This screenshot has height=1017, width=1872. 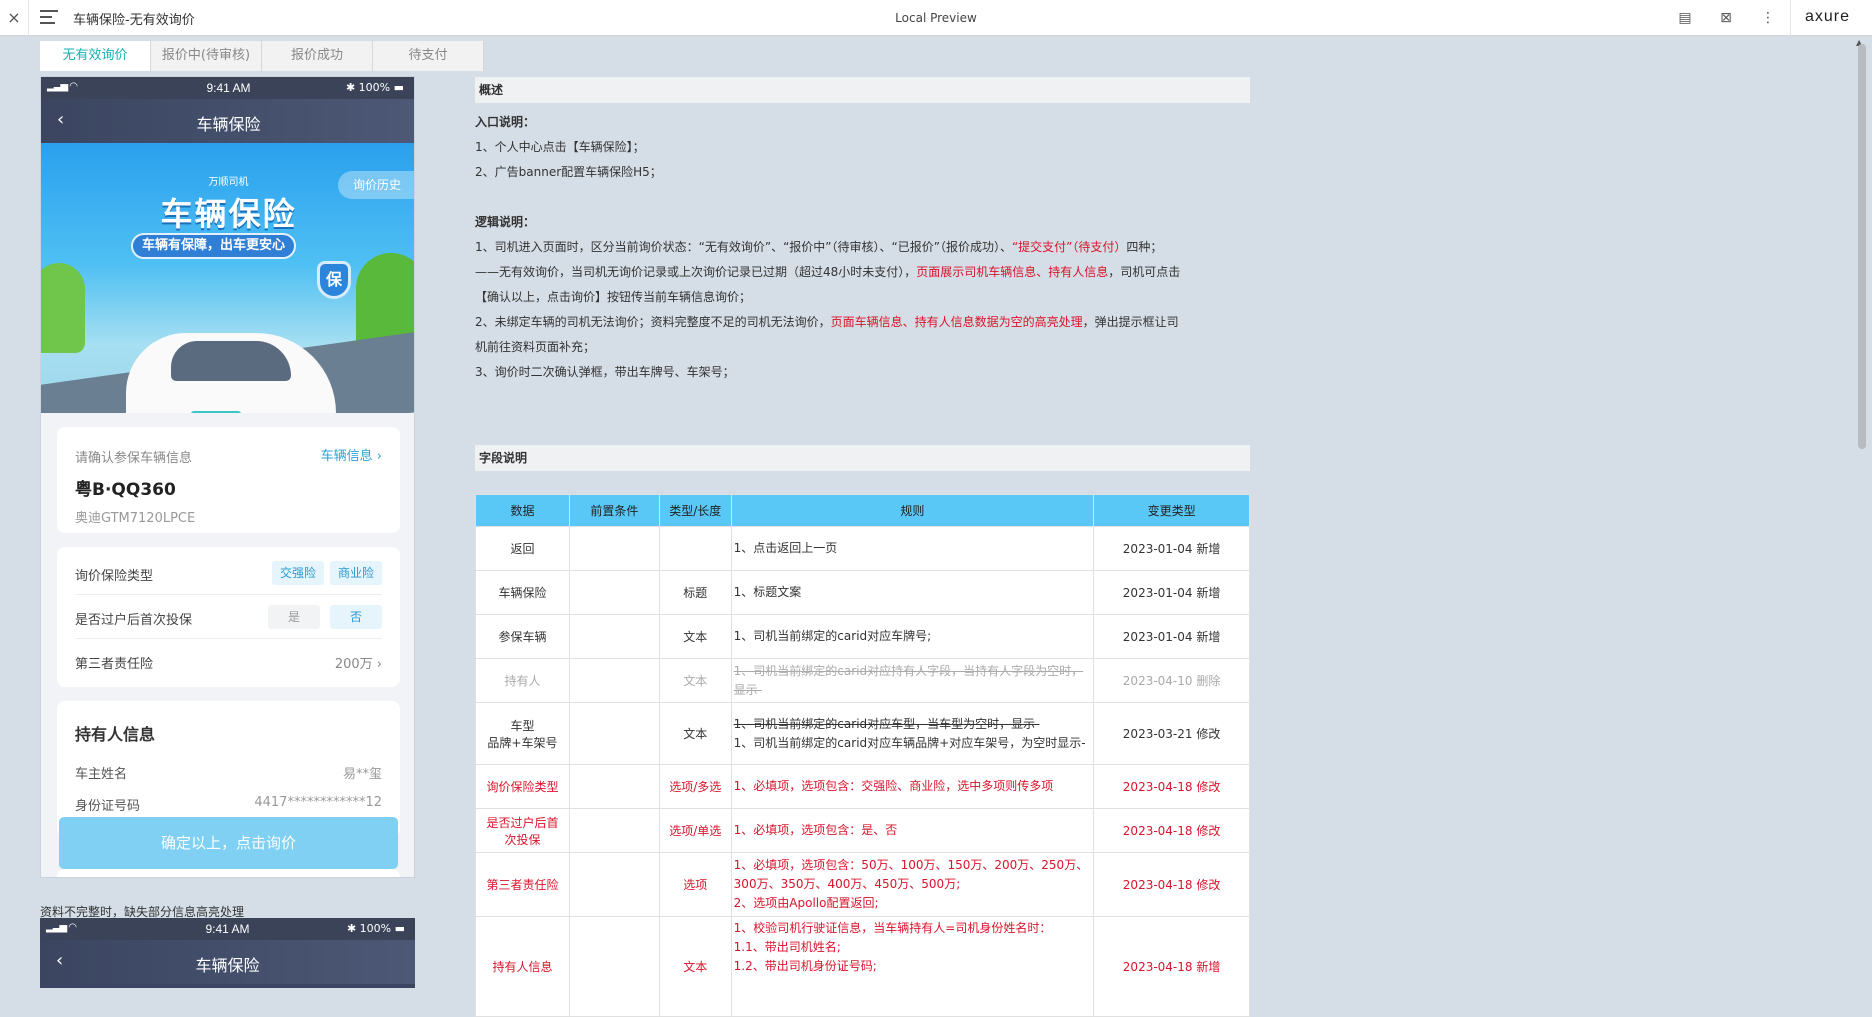 I want to click on cell-data: 返回, so click(x=522, y=548).